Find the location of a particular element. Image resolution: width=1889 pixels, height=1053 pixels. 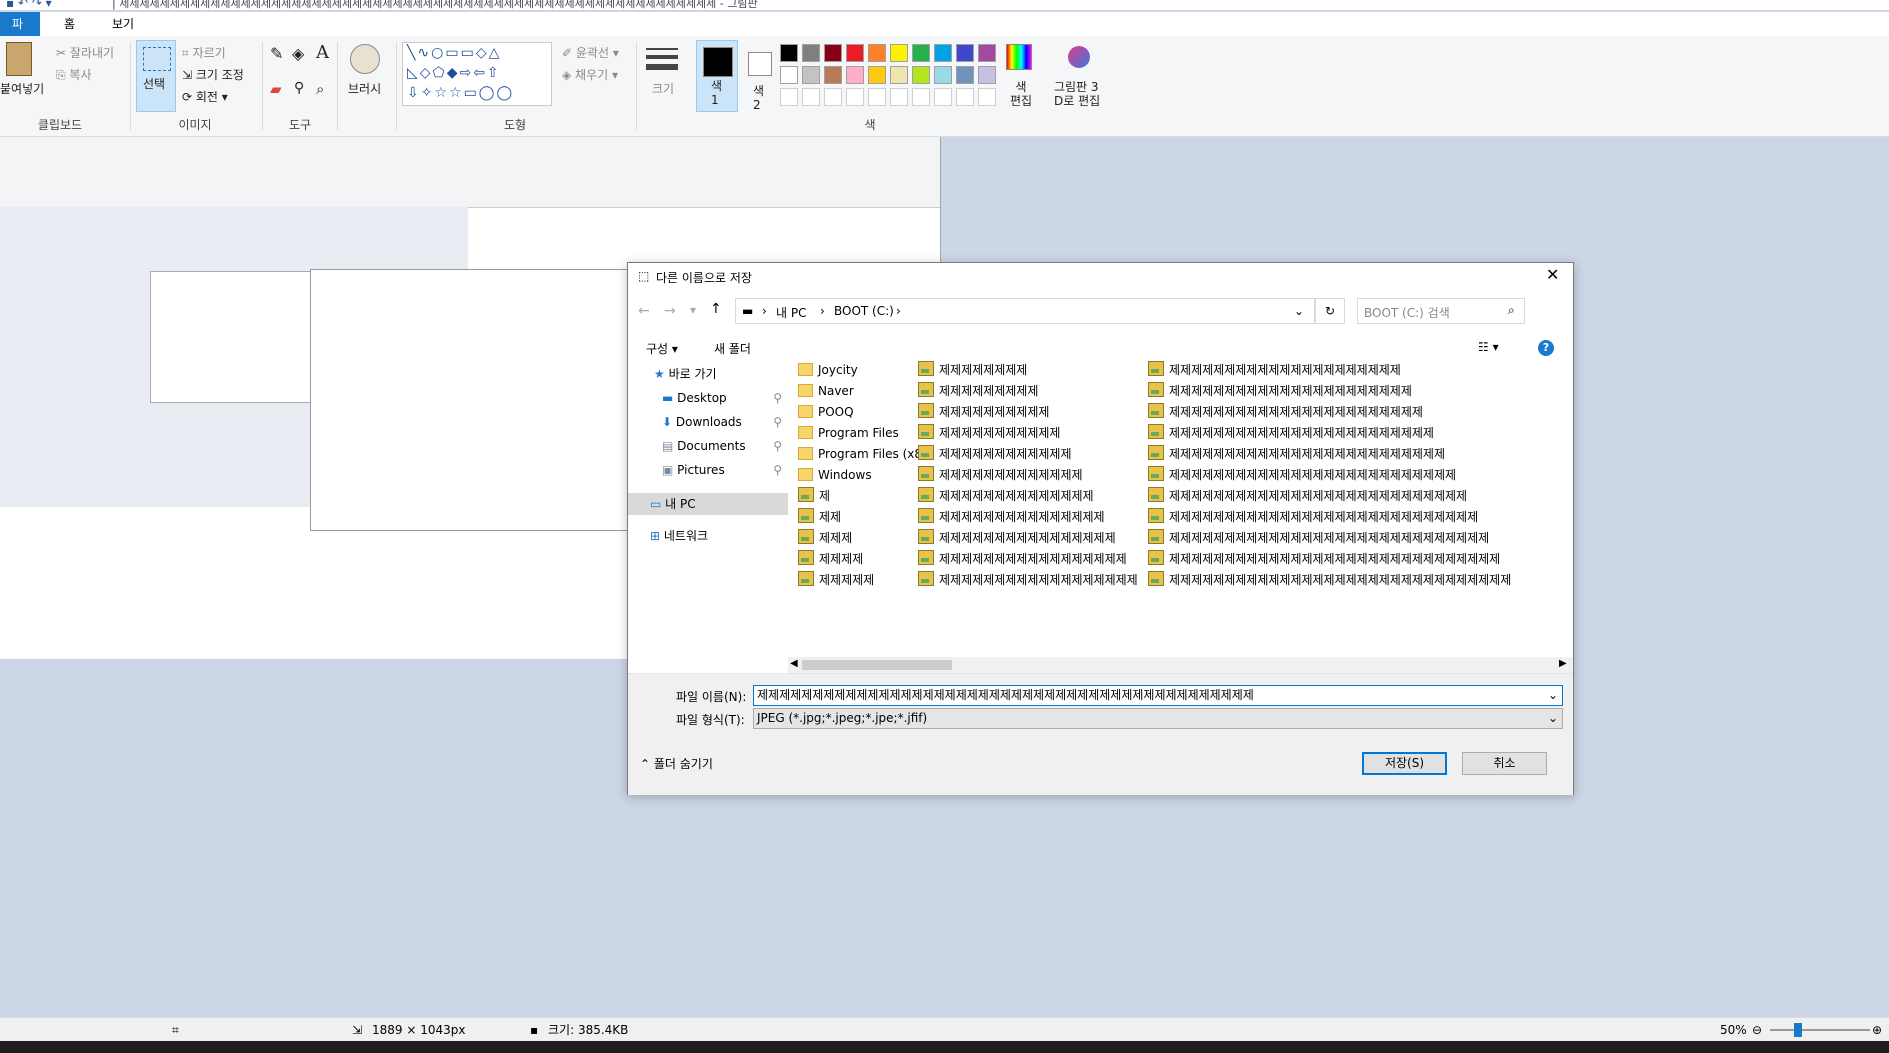

resize-button: ⇲ 크기 조정 is located at coordinates (213, 74).